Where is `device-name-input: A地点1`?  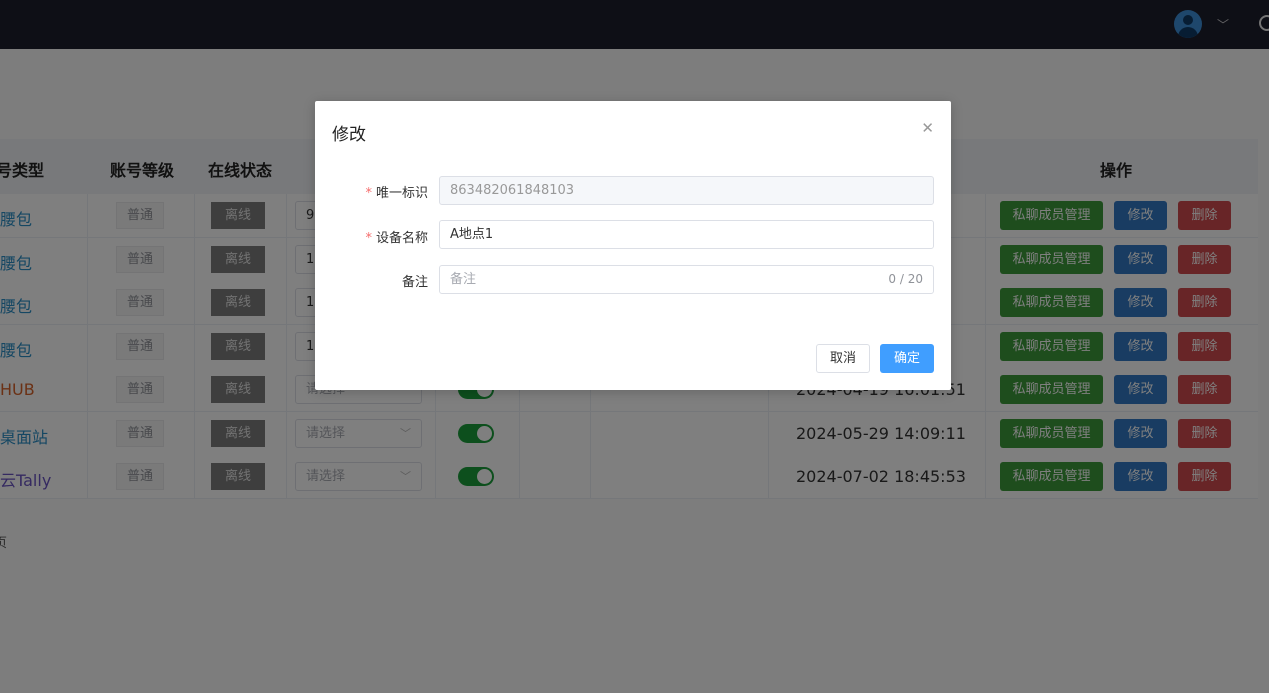 device-name-input: A地点1 is located at coordinates (686, 234).